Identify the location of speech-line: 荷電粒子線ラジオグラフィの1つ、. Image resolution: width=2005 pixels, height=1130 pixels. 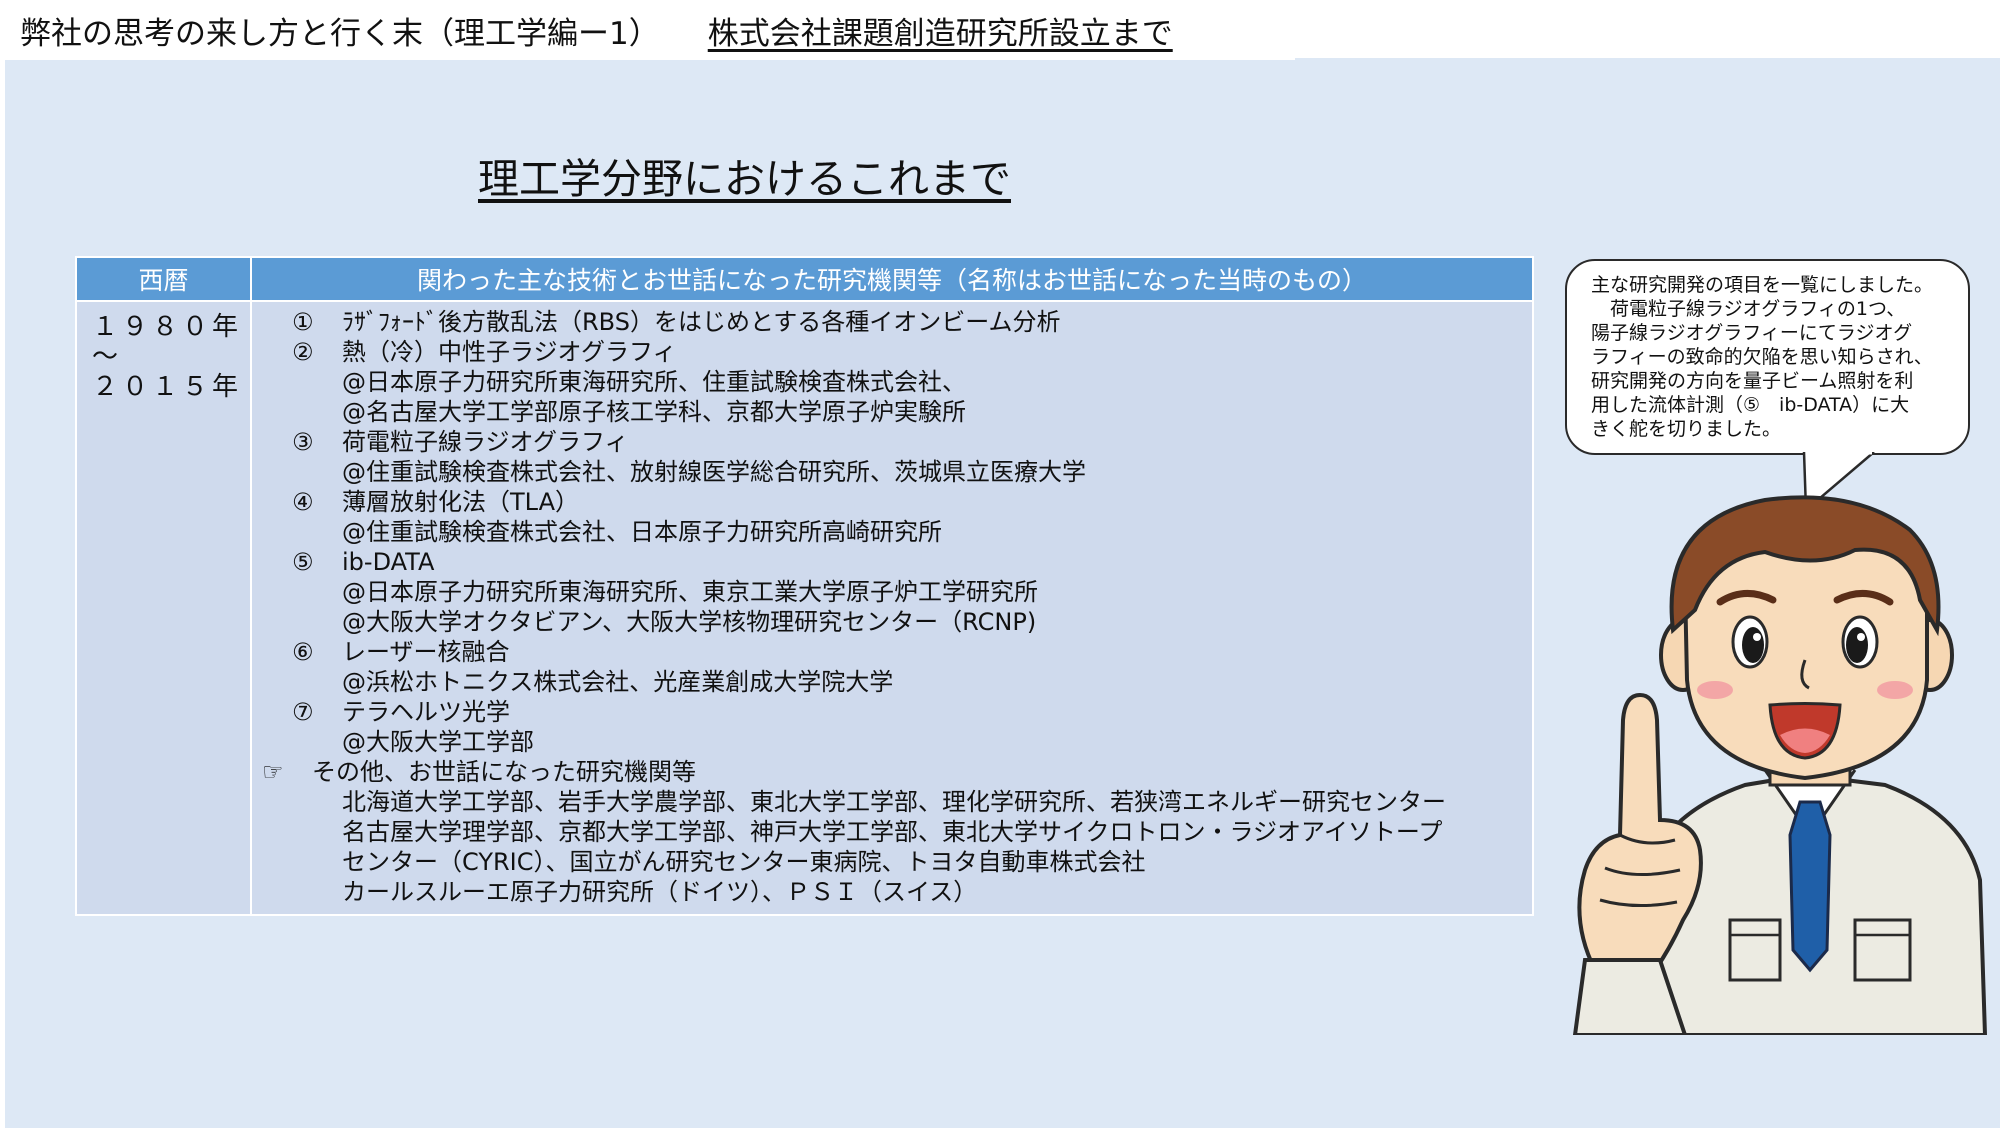
(1748, 309).